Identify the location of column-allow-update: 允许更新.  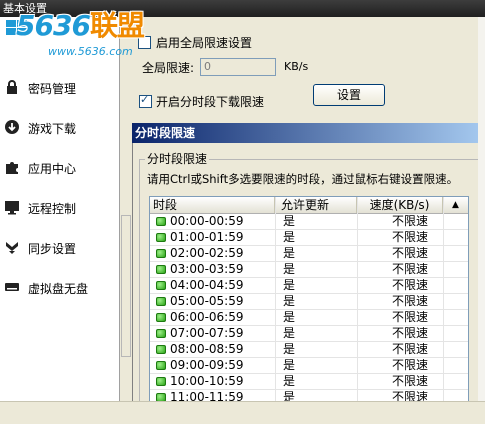
(316, 205).